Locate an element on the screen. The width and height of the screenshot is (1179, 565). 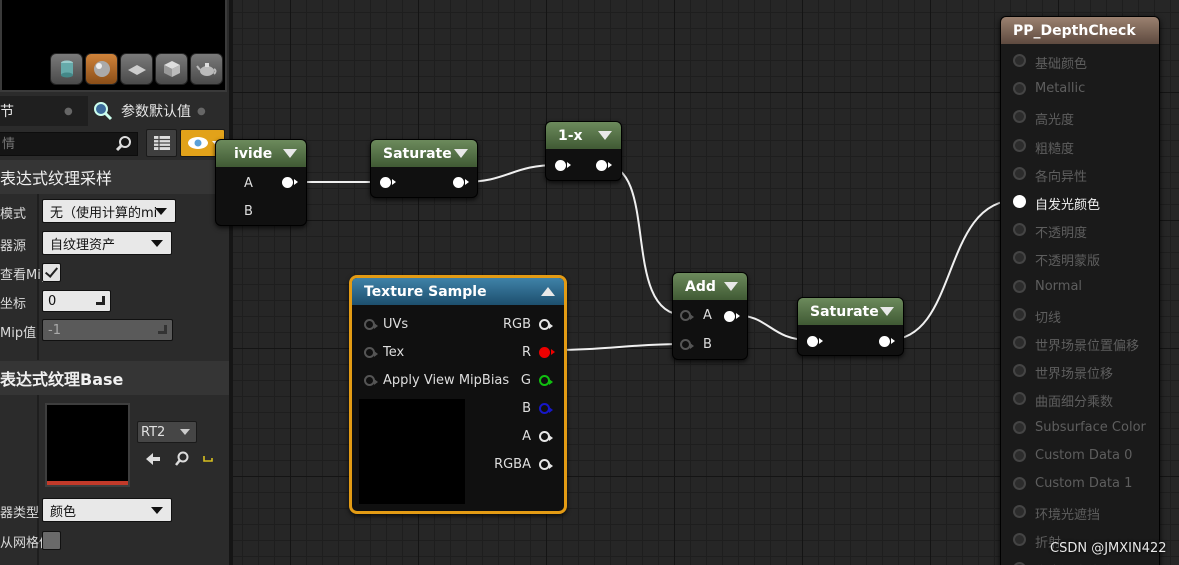
input-pin-tex is located at coordinates (371, 352).